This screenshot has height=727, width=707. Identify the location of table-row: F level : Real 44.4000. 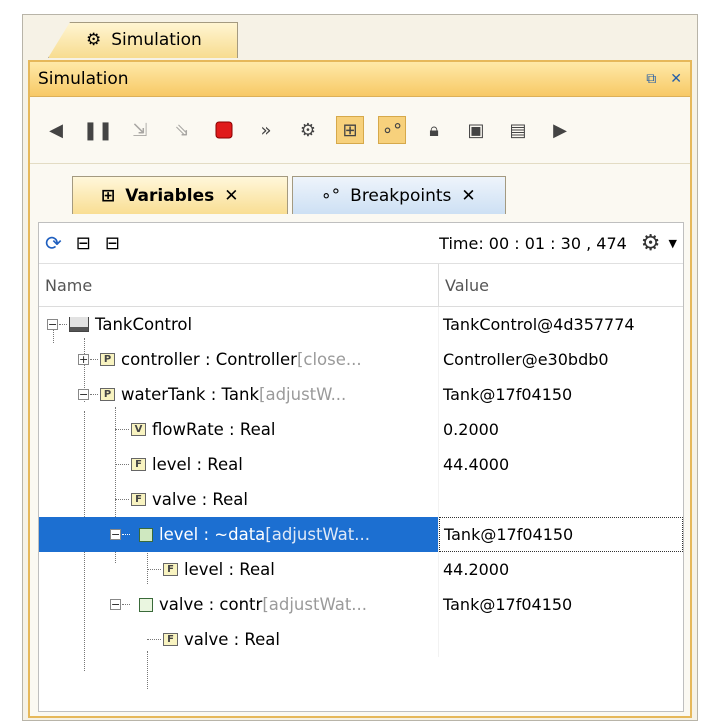
(361, 464).